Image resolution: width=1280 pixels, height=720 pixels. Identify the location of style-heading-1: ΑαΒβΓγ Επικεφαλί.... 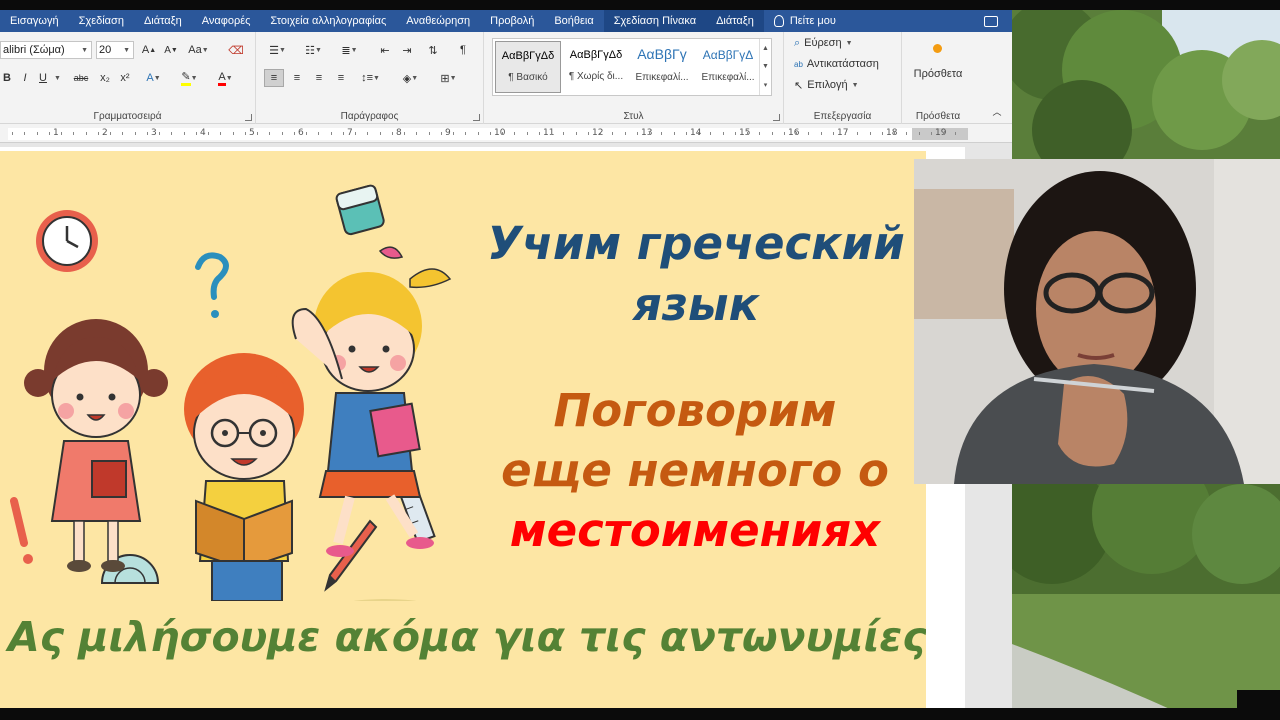
(662, 67).